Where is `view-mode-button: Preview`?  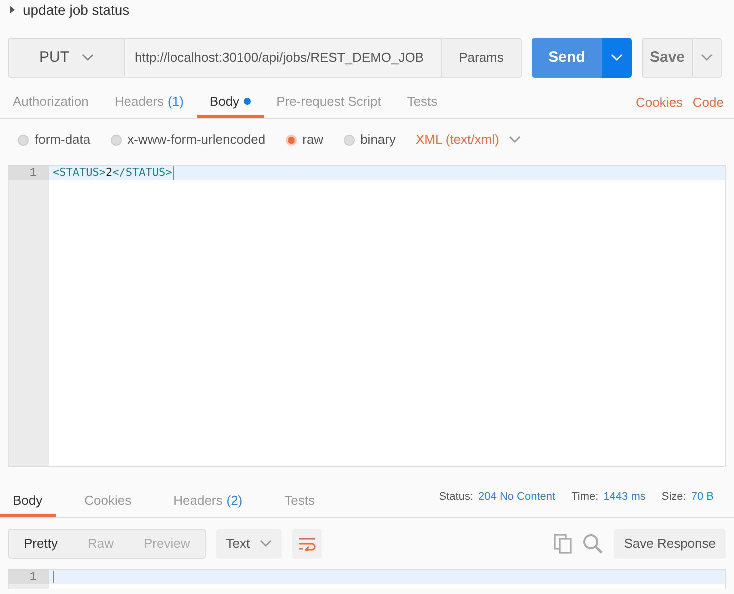 view-mode-button: Preview is located at coordinates (167, 544).